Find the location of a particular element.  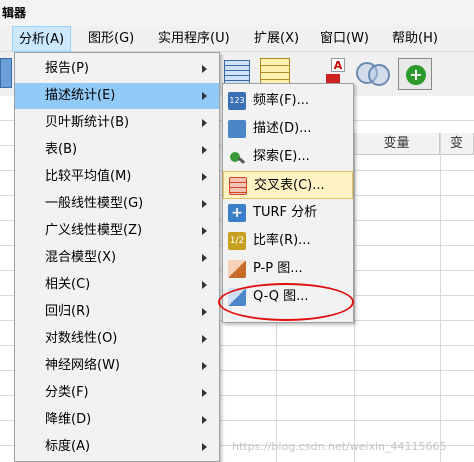

menu-item-compare-means: 比较平均值(M) is located at coordinates (117, 177).